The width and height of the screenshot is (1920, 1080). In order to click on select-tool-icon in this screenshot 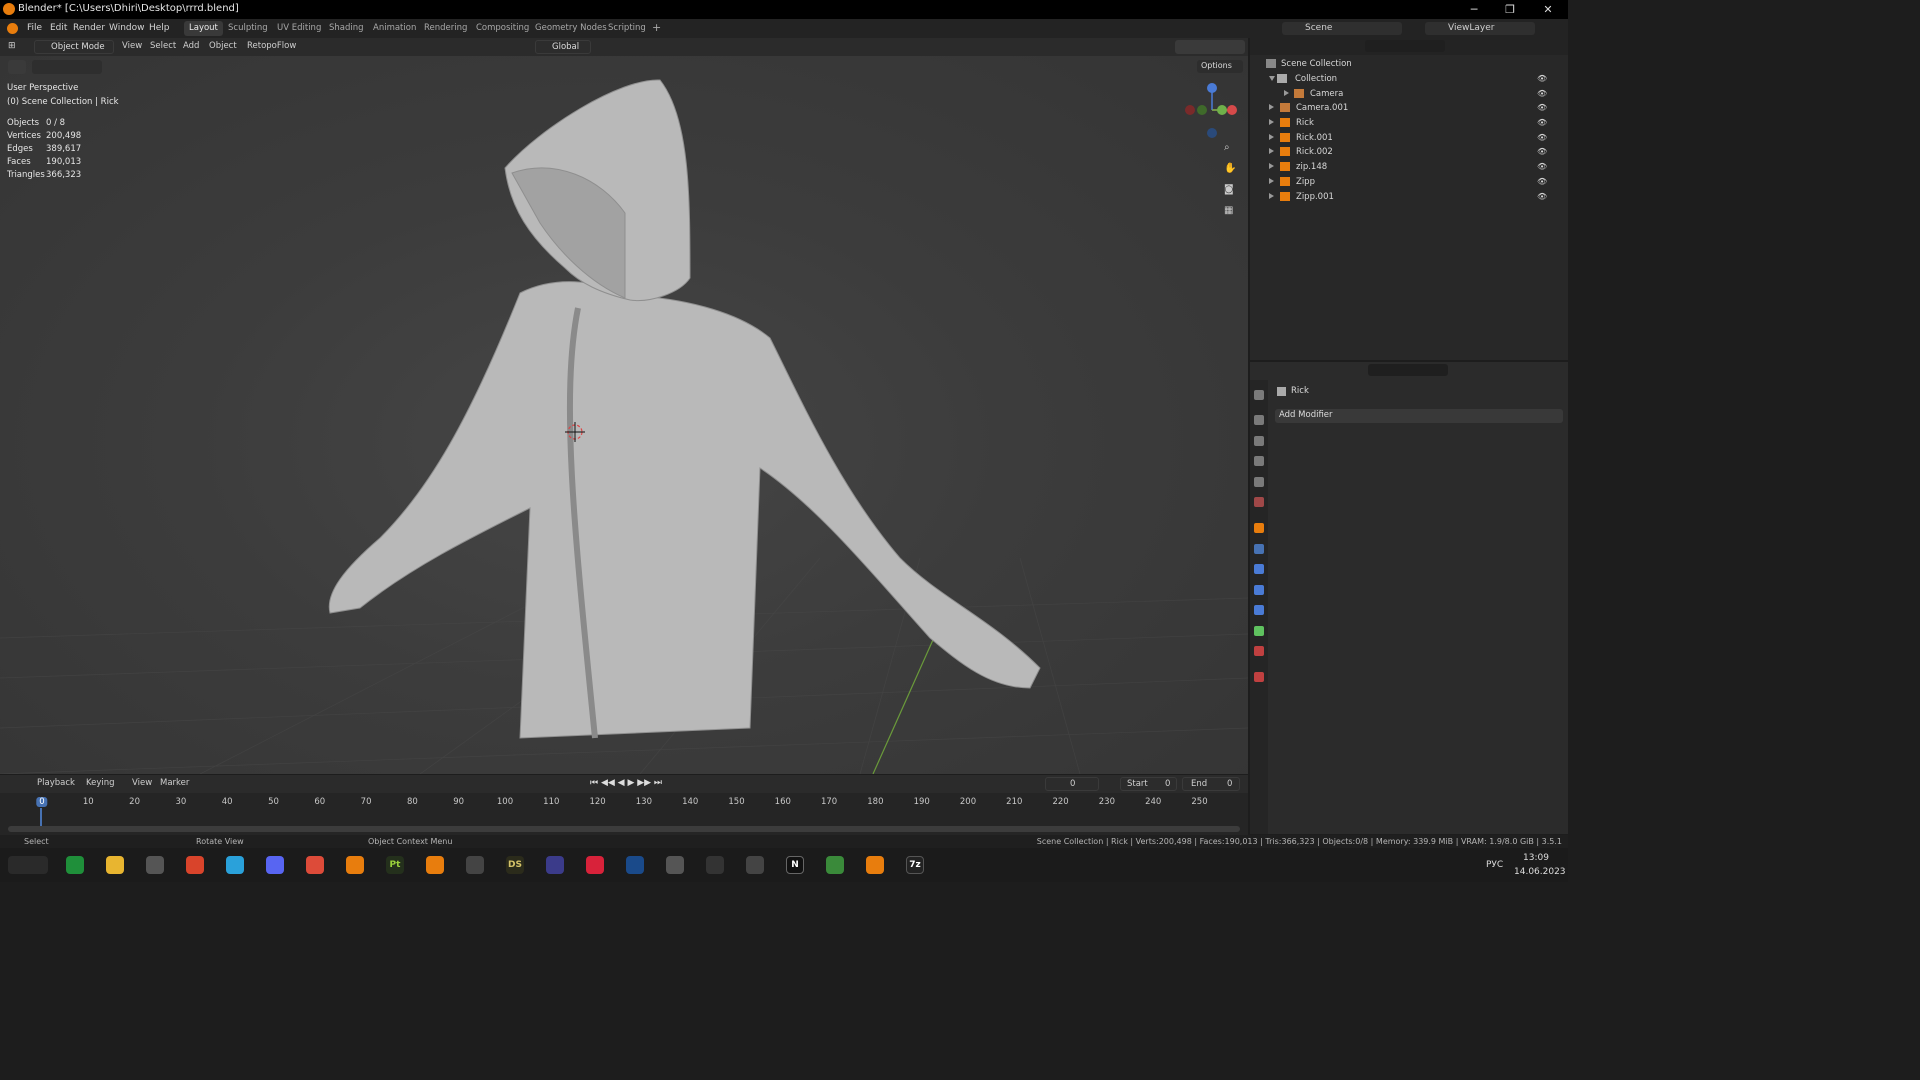, I will do `click(17, 67)`.